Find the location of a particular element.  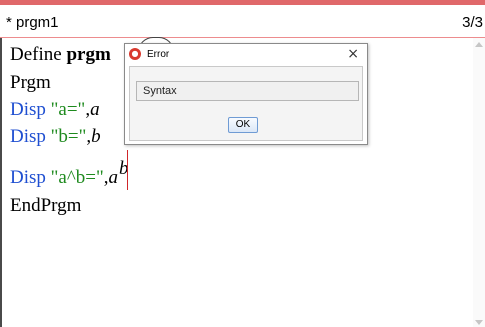

code-line-disp-power: Disp "a^b=",ab is located at coordinates (69, 173).